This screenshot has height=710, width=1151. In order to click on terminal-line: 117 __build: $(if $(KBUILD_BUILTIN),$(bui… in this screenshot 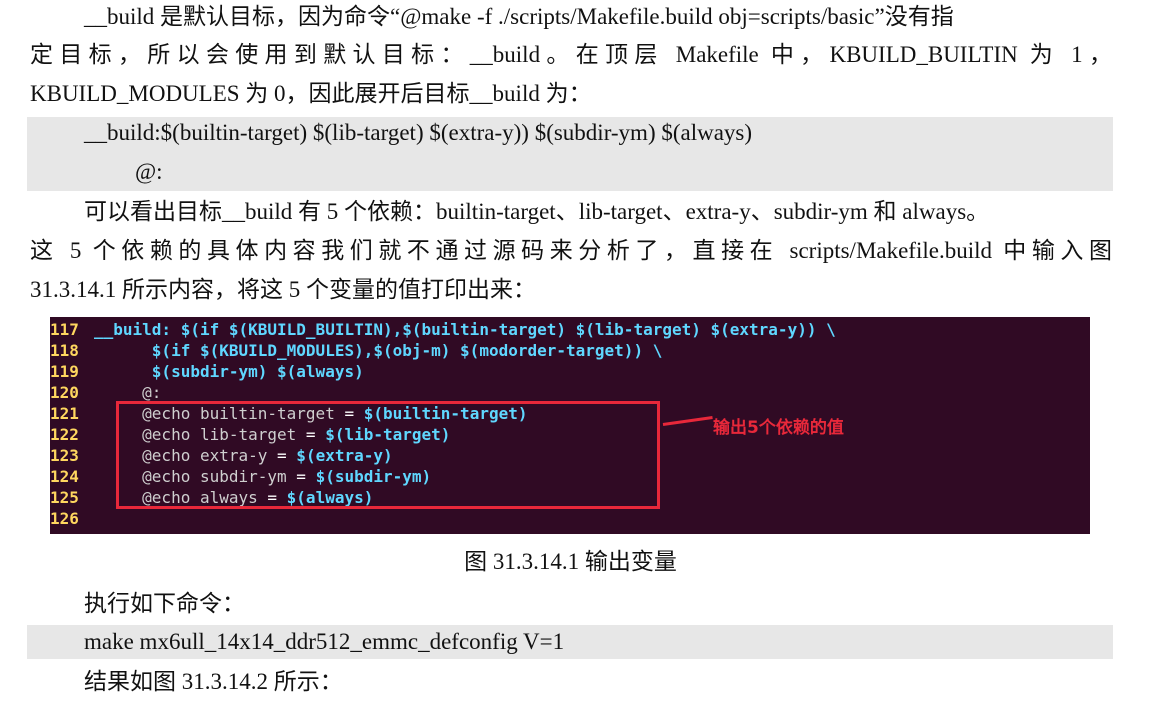, I will do `click(443, 329)`.